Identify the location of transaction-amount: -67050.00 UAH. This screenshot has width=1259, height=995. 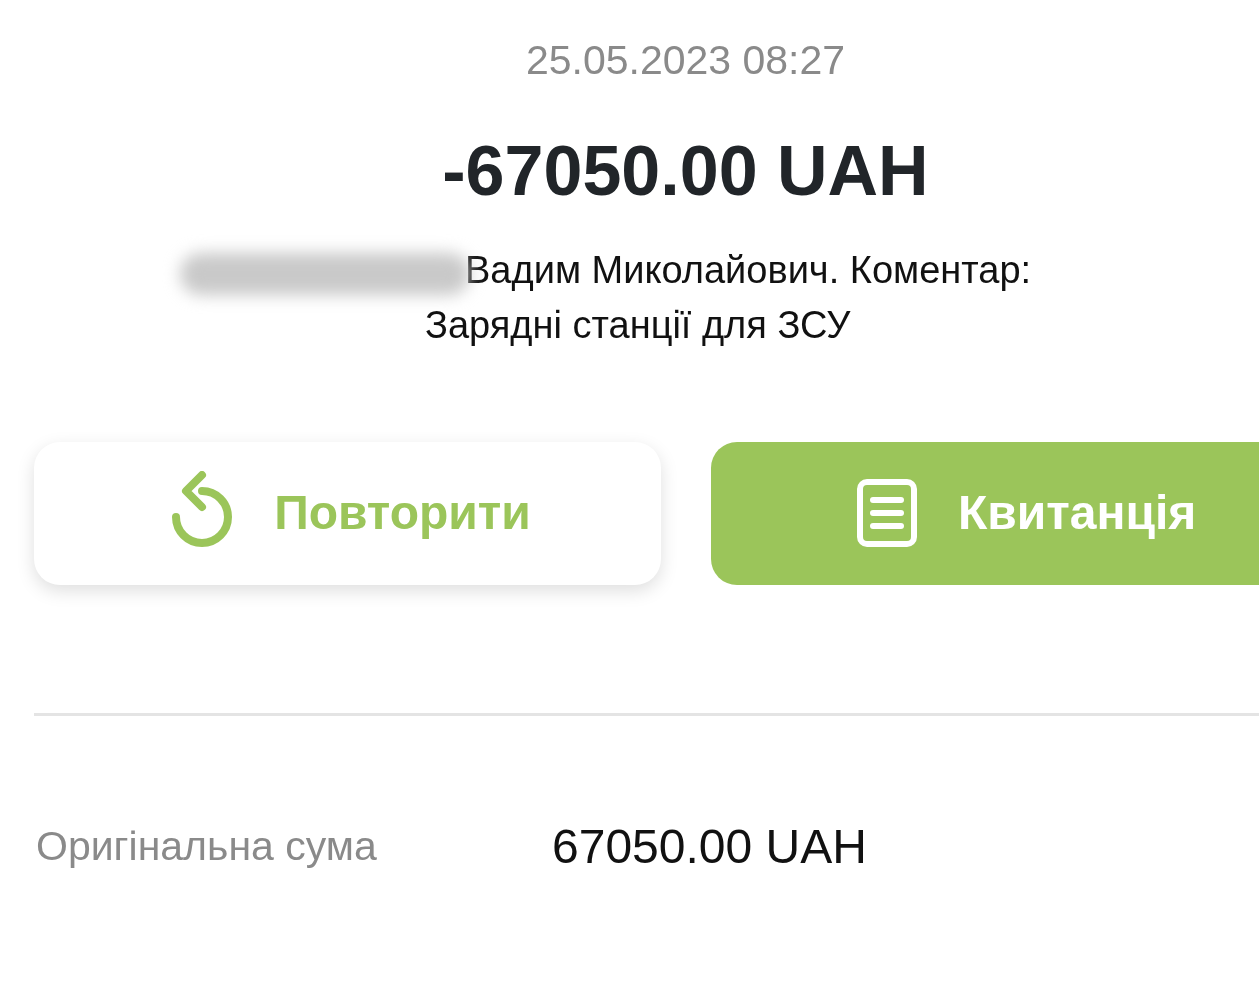
(685, 172).